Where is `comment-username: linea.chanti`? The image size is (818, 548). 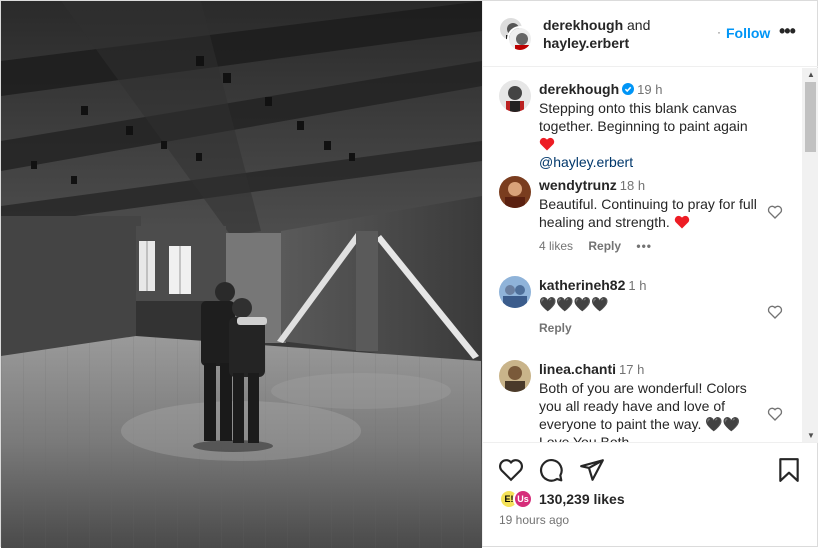
comment-username: linea.chanti is located at coordinates (577, 369).